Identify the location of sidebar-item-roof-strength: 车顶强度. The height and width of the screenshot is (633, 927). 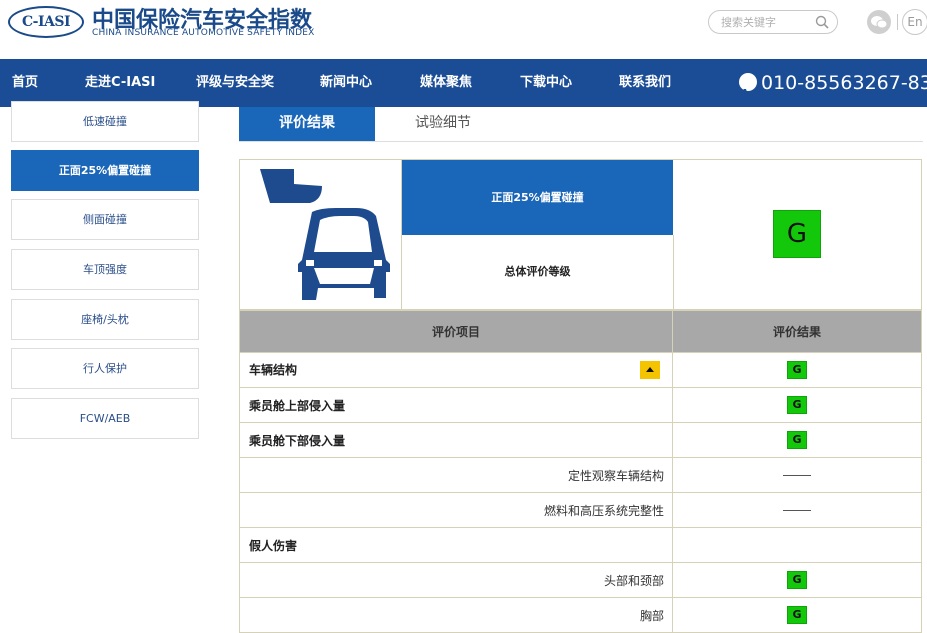
(105, 269).